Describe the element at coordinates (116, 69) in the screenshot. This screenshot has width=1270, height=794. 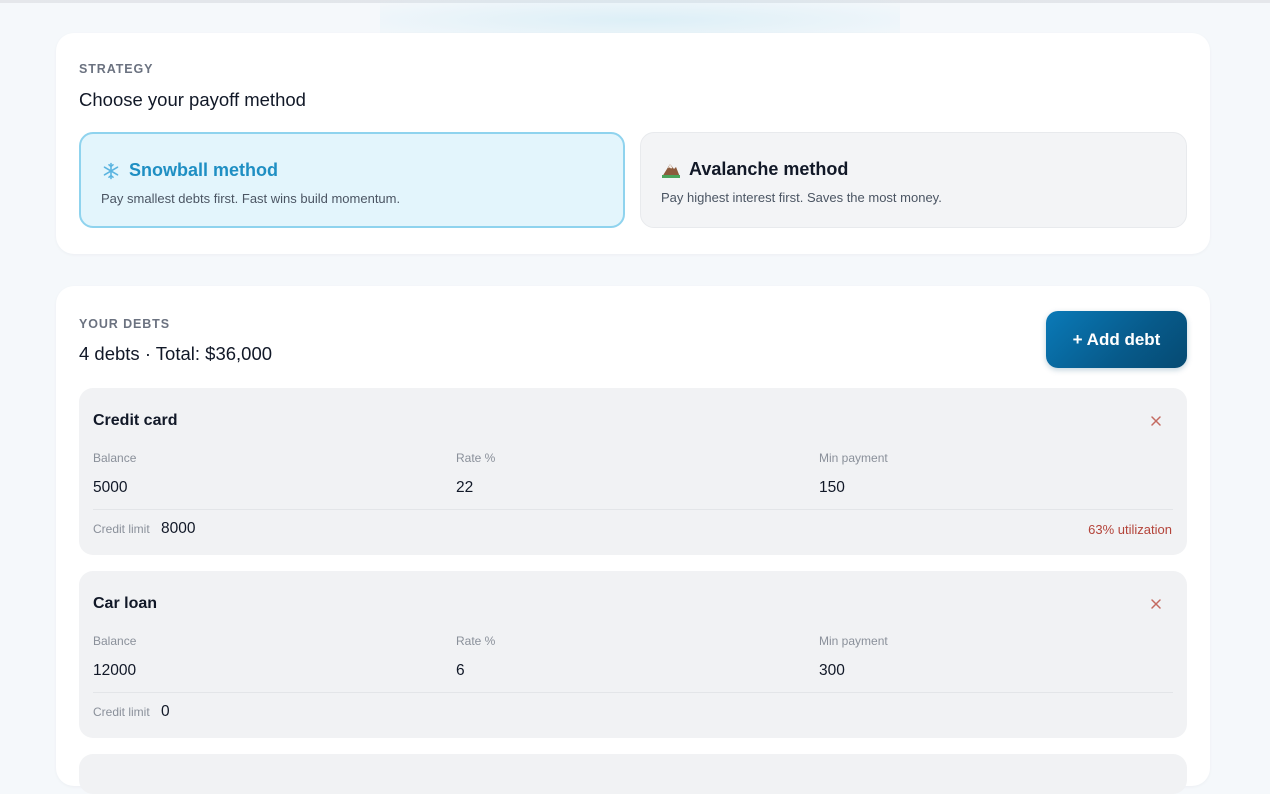
I see `strategy-eyebrow: STRATEGY` at that location.